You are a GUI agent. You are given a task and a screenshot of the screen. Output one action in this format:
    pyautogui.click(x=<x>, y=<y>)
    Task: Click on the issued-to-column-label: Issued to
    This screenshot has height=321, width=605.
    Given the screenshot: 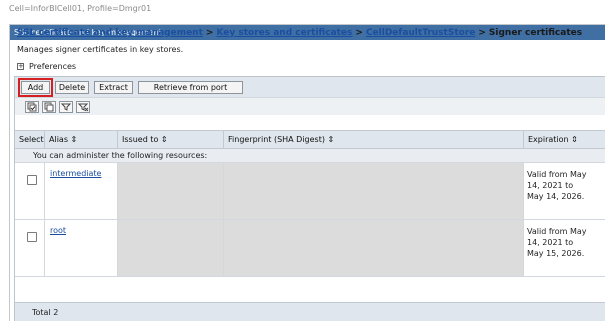 What is the action you would take?
    pyautogui.click(x=140, y=139)
    